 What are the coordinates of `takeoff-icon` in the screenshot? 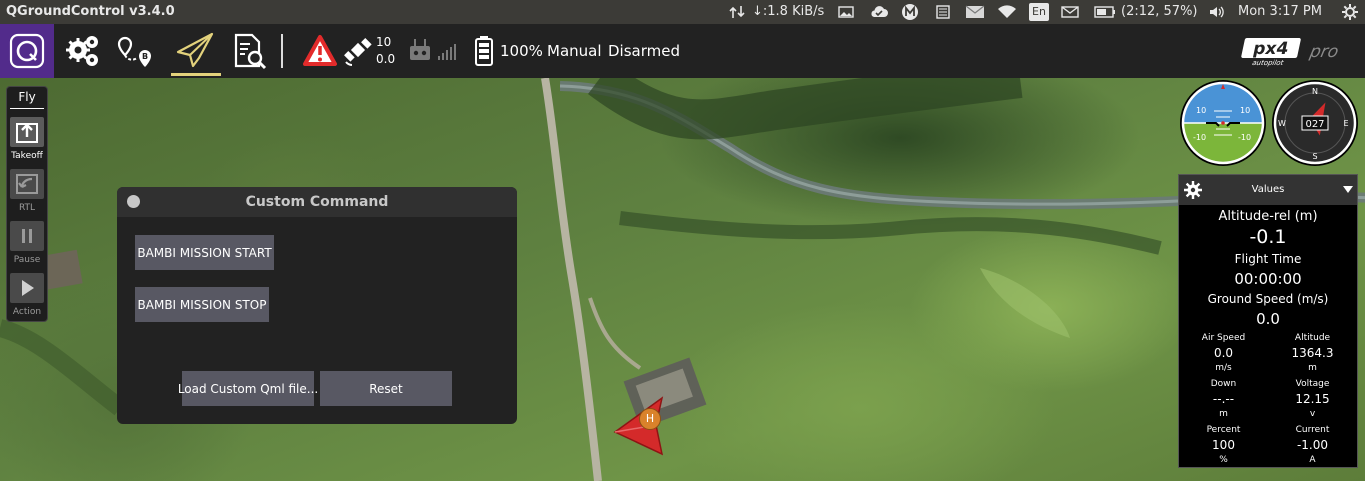 It's located at (27, 133).